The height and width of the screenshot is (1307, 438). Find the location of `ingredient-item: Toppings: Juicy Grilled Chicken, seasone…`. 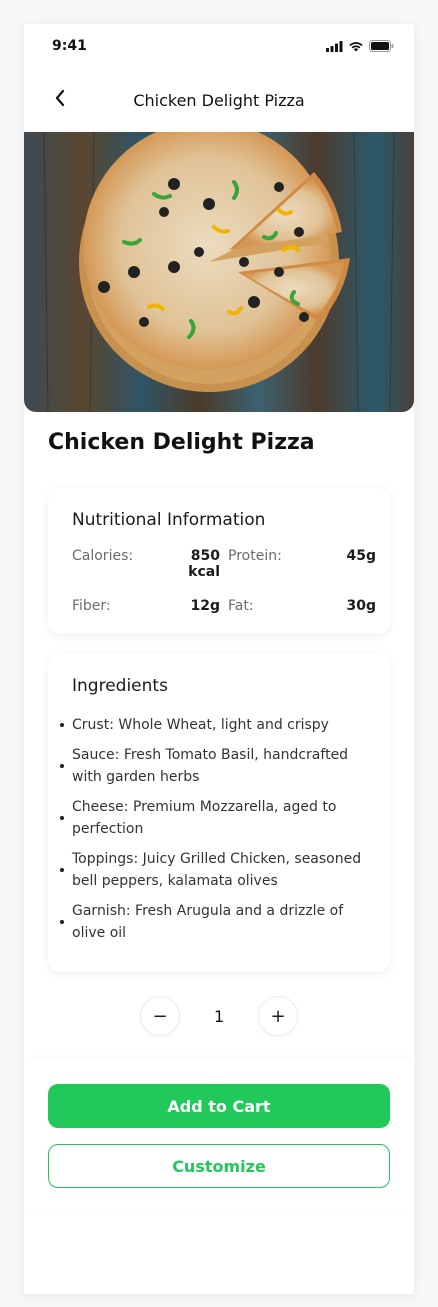

ingredient-item: Toppings: Juicy Grilled Chicken, seasone… is located at coordinates (219, 870).